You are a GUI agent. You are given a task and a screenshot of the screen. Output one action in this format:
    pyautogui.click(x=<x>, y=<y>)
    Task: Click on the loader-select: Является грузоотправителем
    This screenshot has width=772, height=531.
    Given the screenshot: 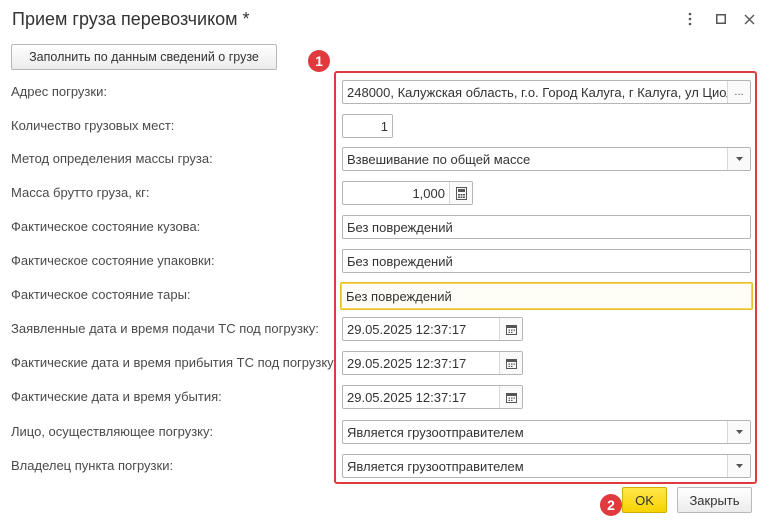 What is the action you would take?
    pyautogui.click(x=546, y=432)
    